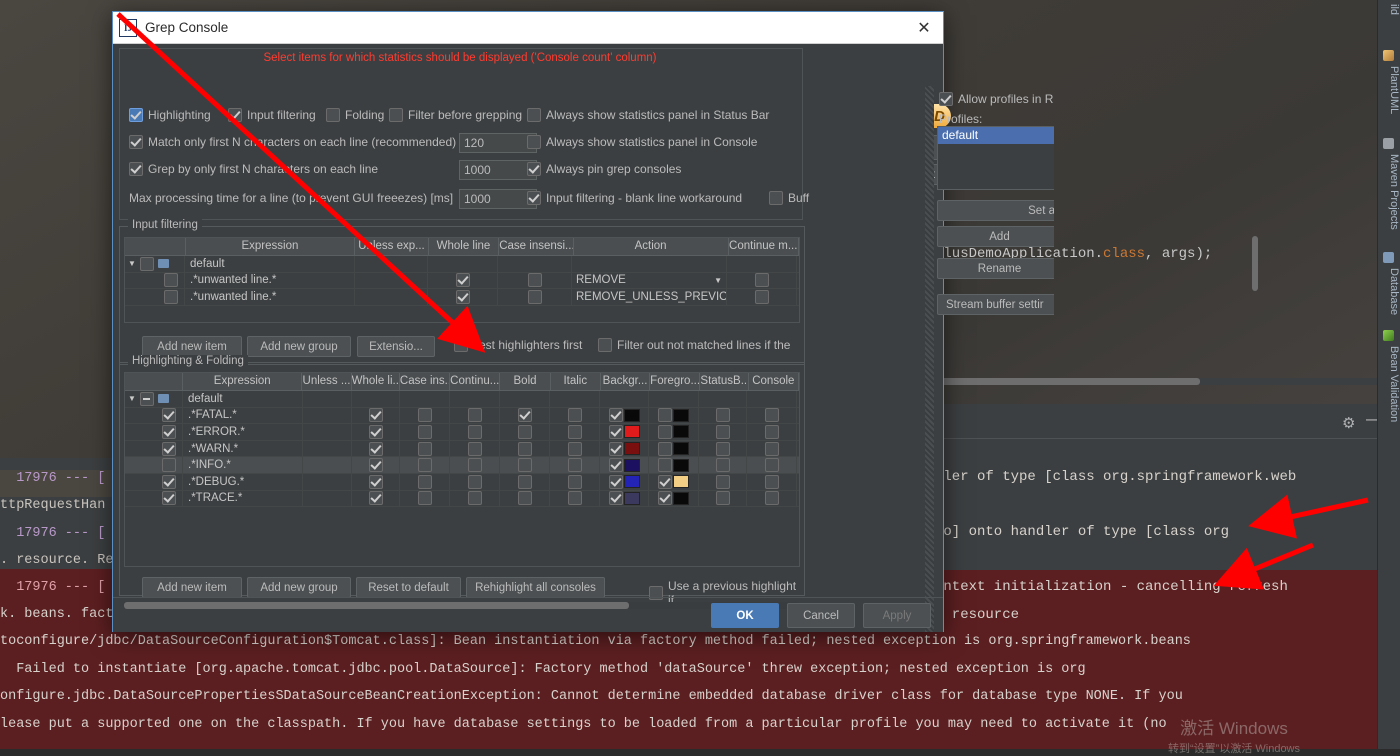  What do you see at coordinates (1389, 90) in the screenshot?
I see `sidebar-item-plantuml: PlantUML` at bounding box center [1389, 90].